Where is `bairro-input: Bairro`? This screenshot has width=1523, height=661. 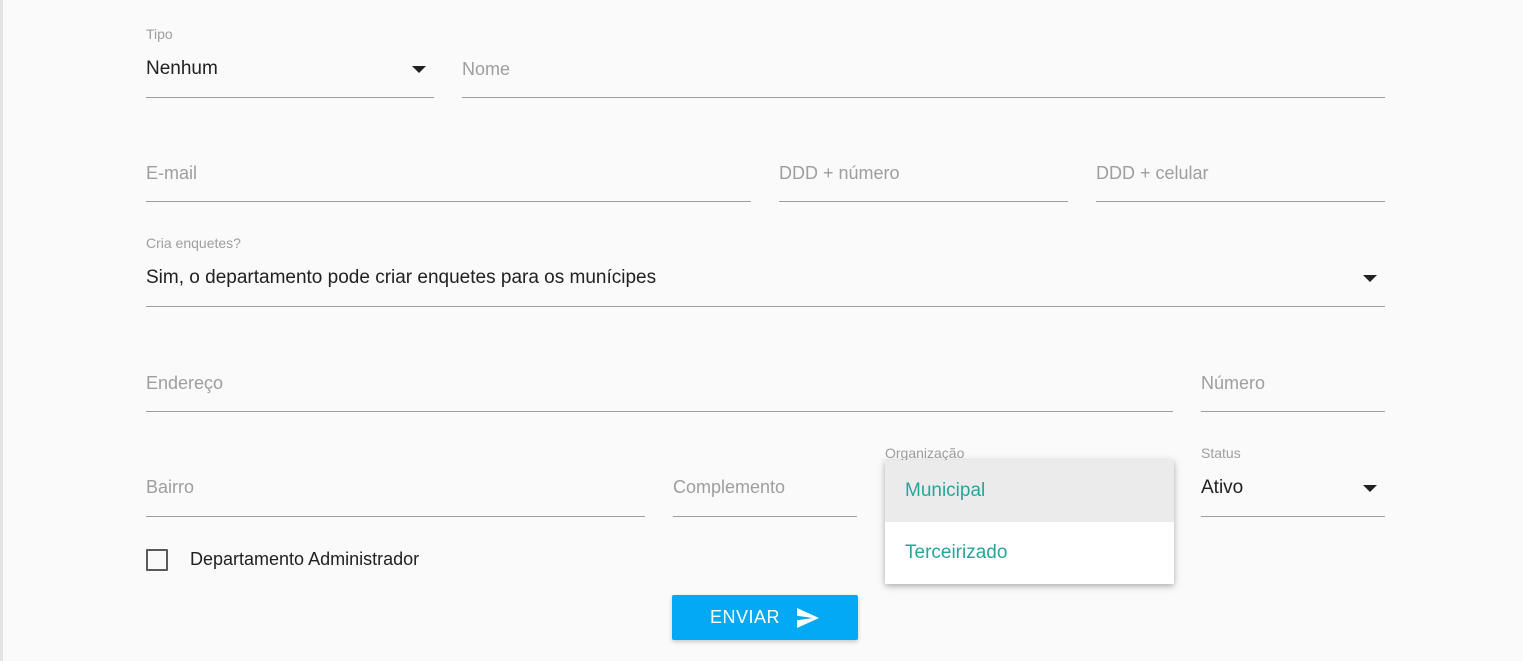
bairro-input: Bairro is located at coordinates (395, 493).